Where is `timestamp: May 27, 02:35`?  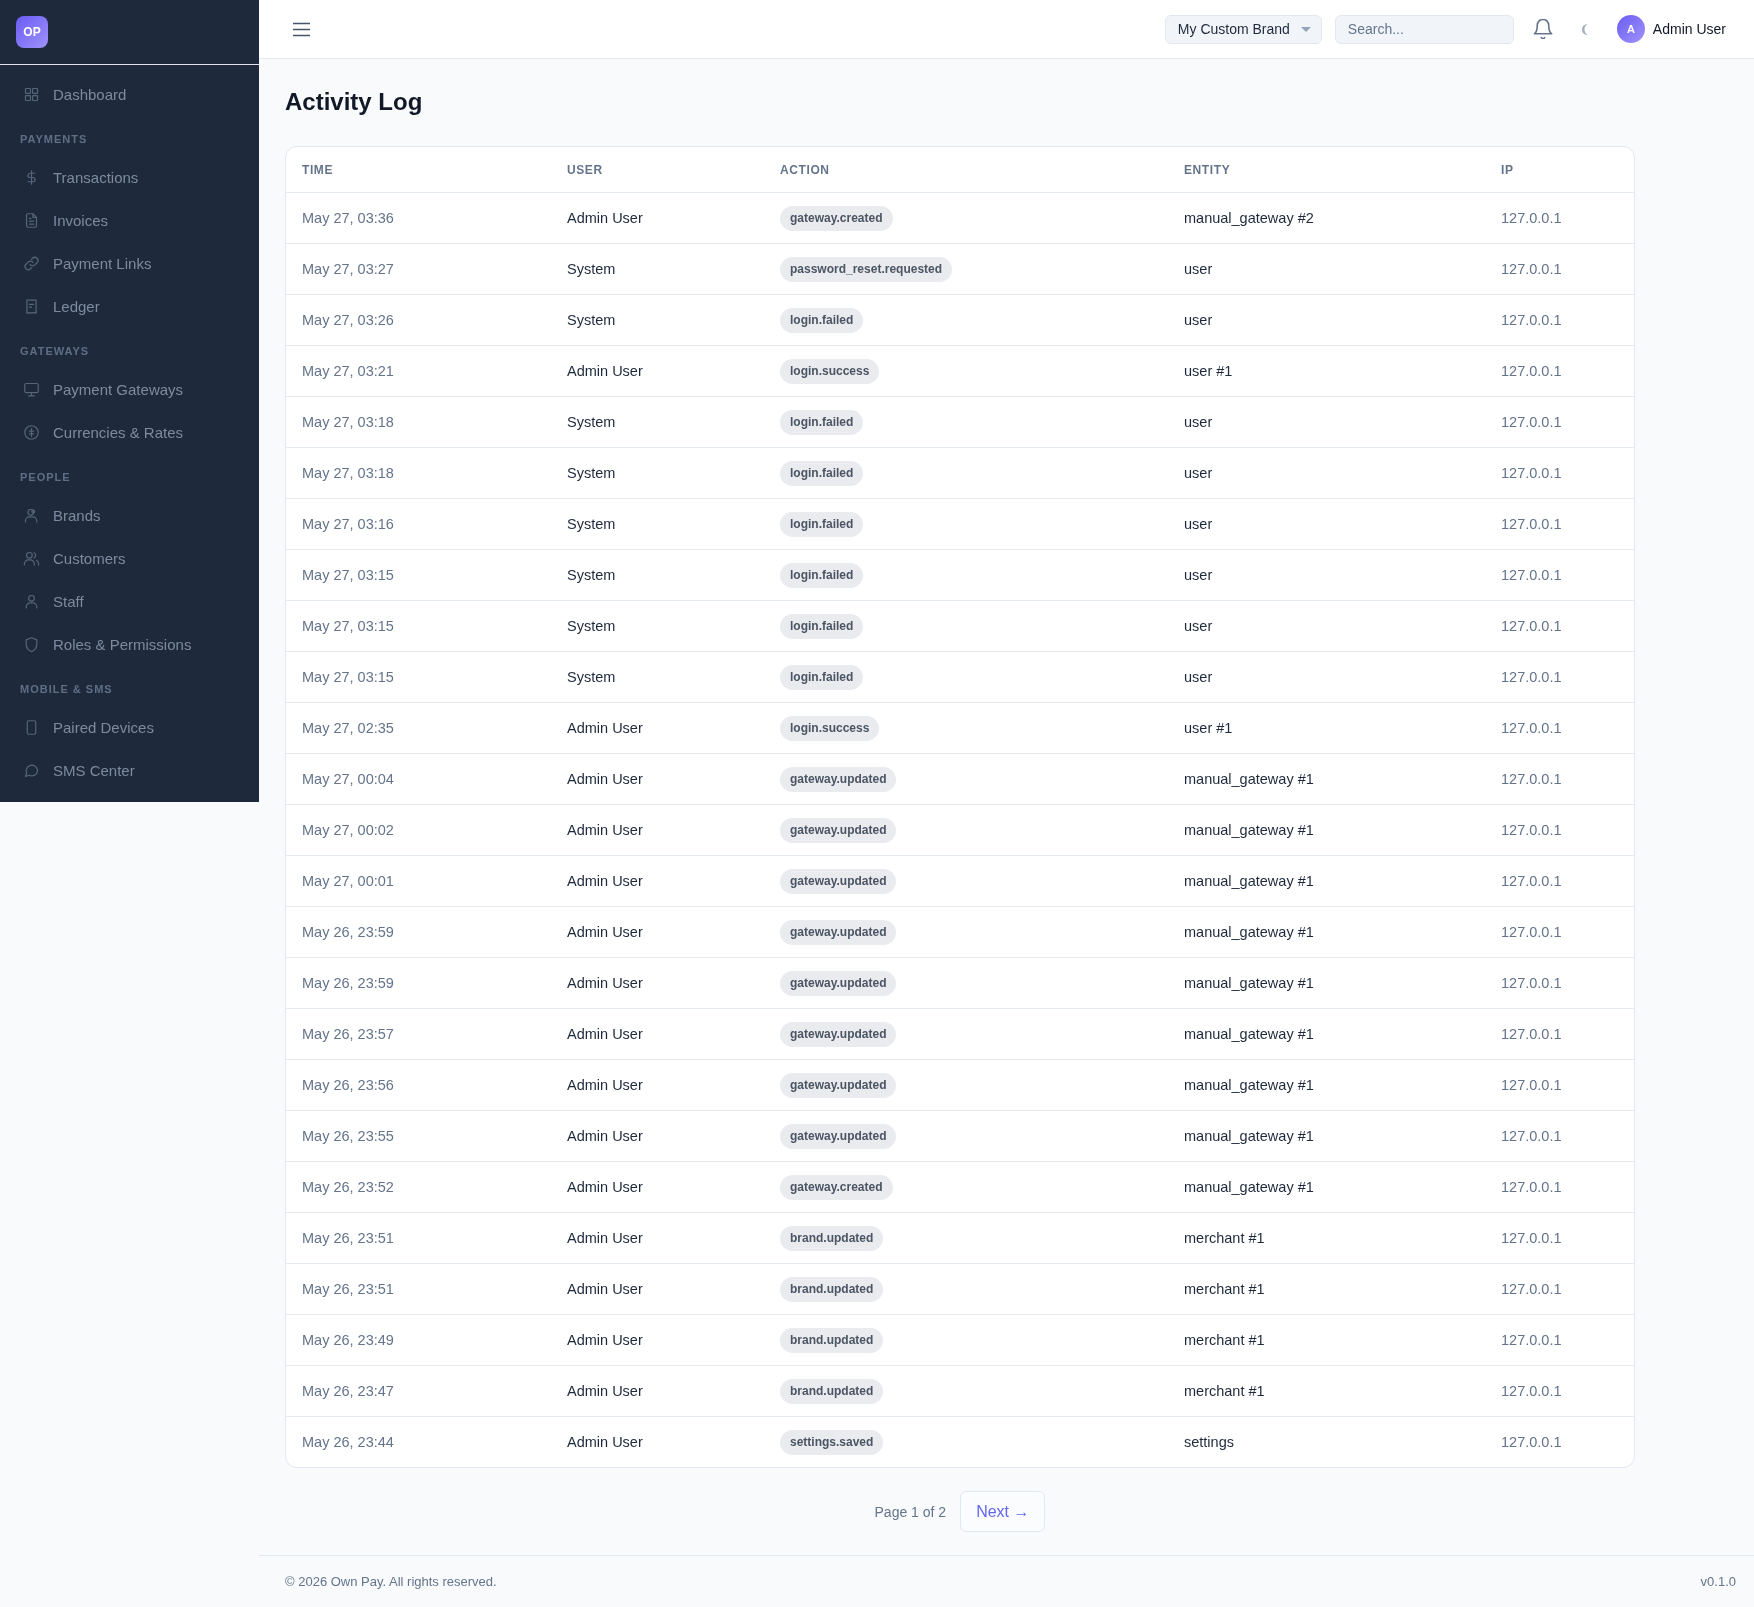
timestamp: May 27, 02:35 is located at coordinates (348, 728).